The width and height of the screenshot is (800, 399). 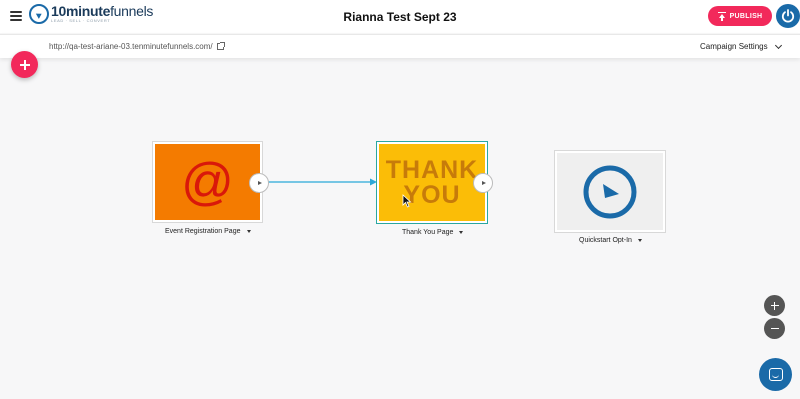 I want to click on chevron-down-icon, so click(x=778, y=45).